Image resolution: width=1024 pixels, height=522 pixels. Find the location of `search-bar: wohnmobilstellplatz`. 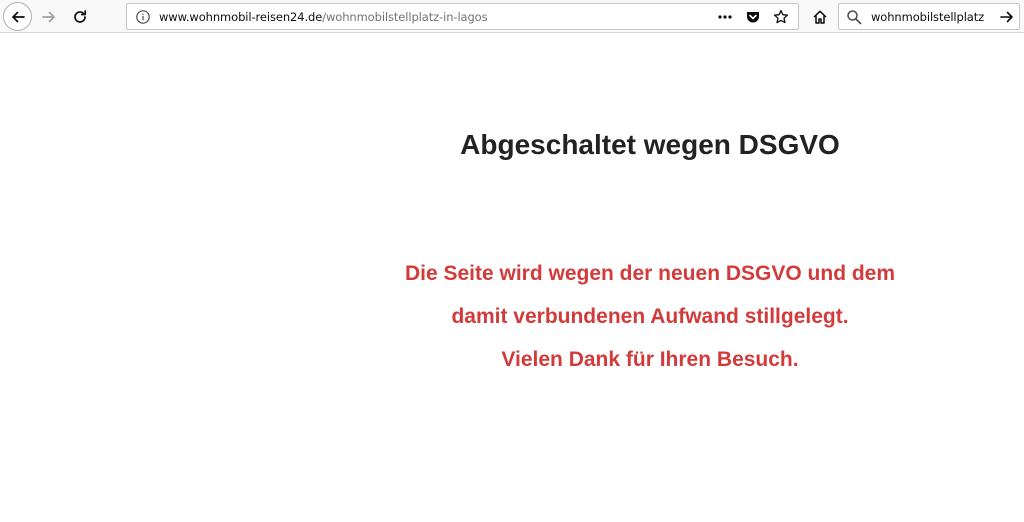

search-bar: wohnmobilstellplatz is located at coordinates (929, 16).